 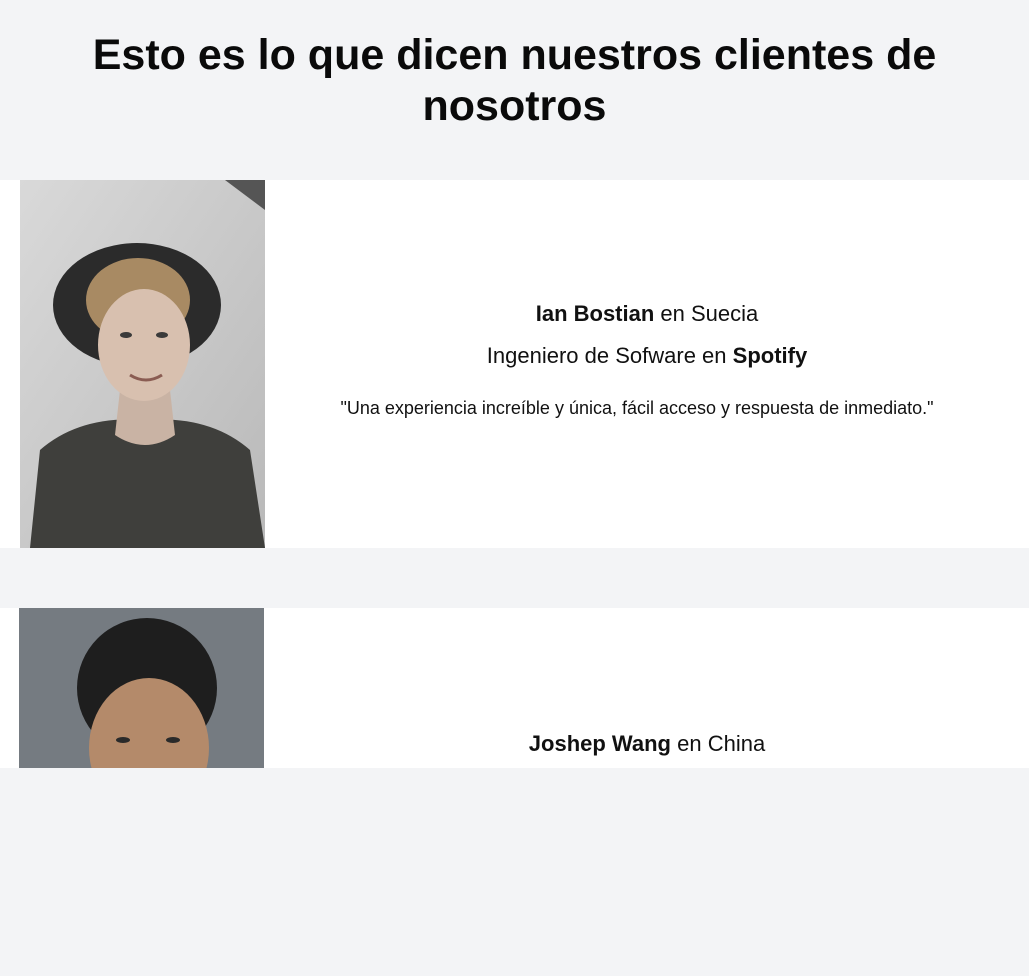 What do you see at coordinates (595, 313) in the screenshot?
I see `customer-name: Ian Bostian` at bounding box center [595, 313].